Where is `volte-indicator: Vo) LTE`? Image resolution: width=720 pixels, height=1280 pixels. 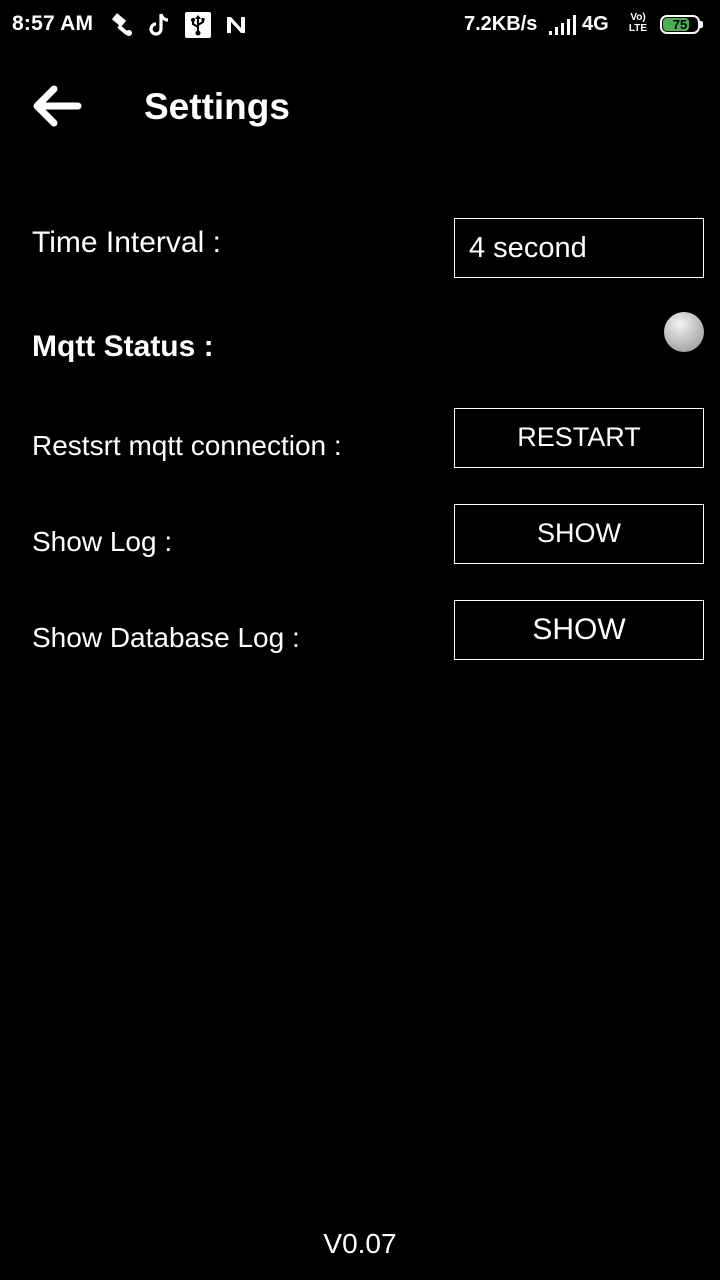 volte-indicator: Vo) LTE is located at coordinates (638, 25).